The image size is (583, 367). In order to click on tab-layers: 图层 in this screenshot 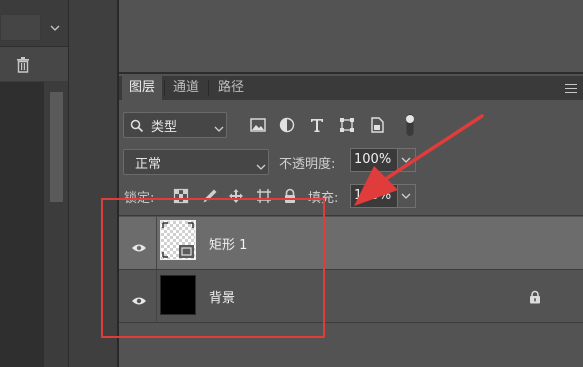, I will do `click(142, 88)`.